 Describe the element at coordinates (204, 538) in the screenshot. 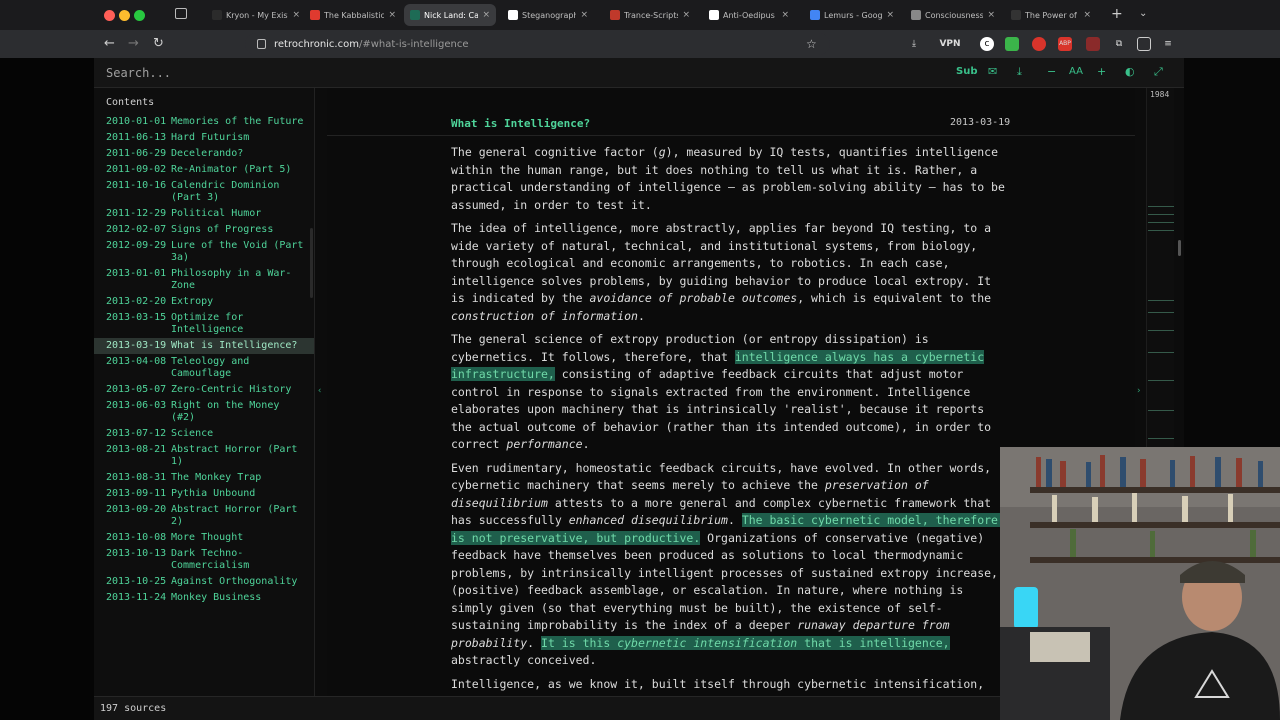

I see `toc-item: 2013-10-08 More Thought` at that location.